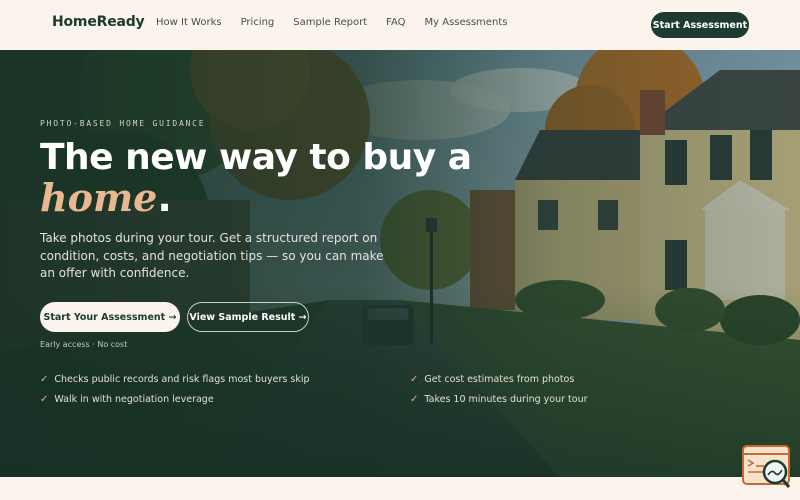 Image resolution: width=800 pixels, height=500 pixels. Describe the element at coordinates (256, 157) in the screenshot. I see `hero-title-line1: The new way to buy a` at that location.